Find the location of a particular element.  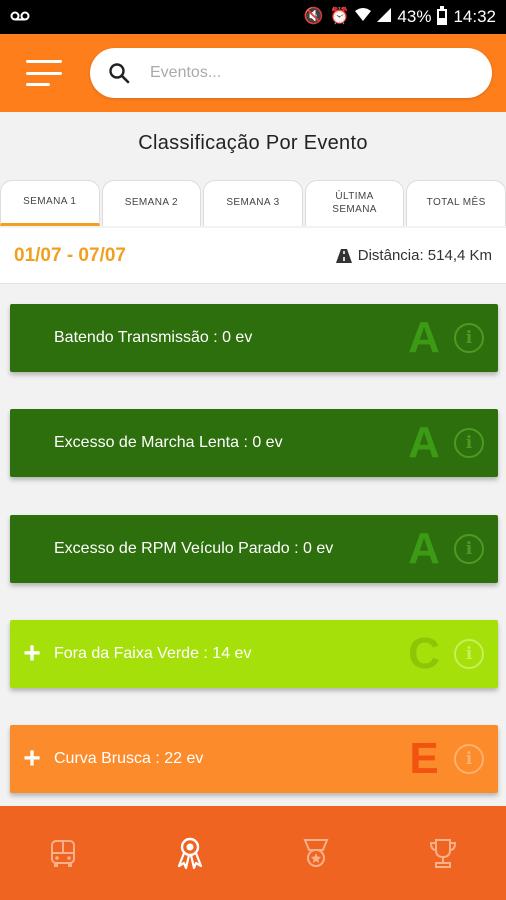

mute-icon: 🔇 is located at coordinates (313, 16).